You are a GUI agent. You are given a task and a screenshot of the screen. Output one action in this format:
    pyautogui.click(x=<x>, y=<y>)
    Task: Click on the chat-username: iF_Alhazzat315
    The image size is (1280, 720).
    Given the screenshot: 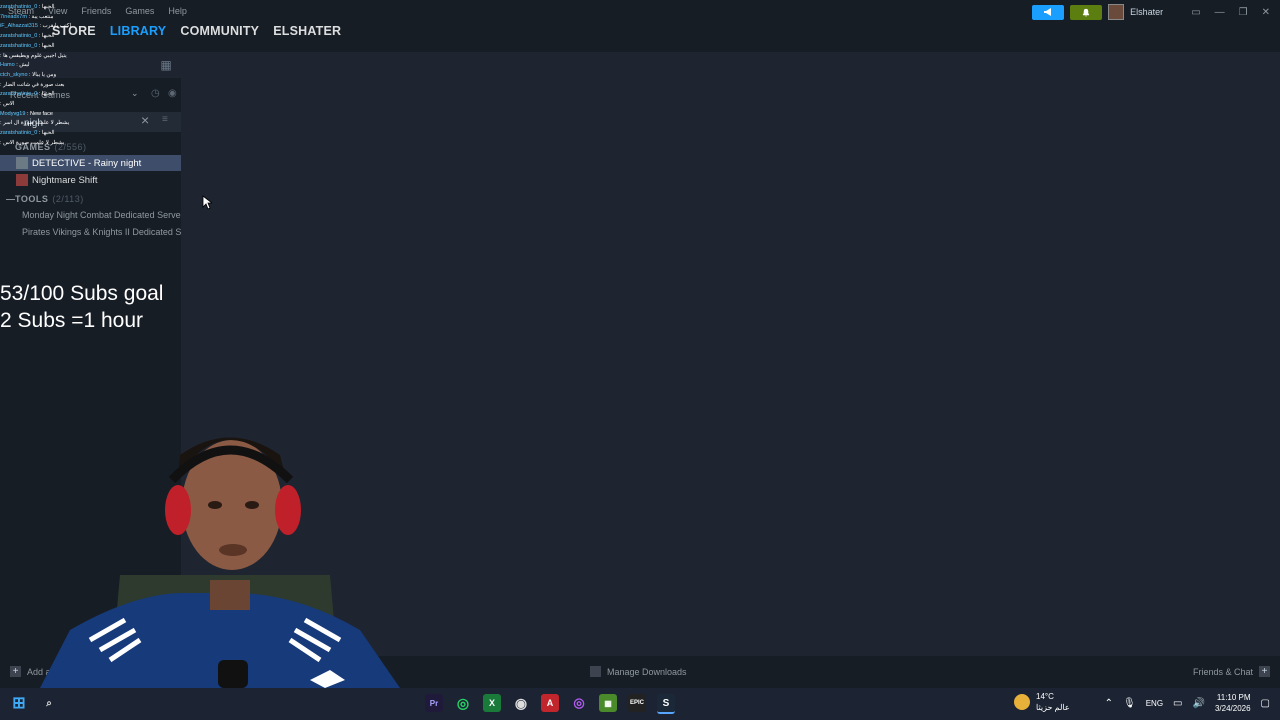 What is the action you would take?
    pyautogui.click(x=19, y=26)
    